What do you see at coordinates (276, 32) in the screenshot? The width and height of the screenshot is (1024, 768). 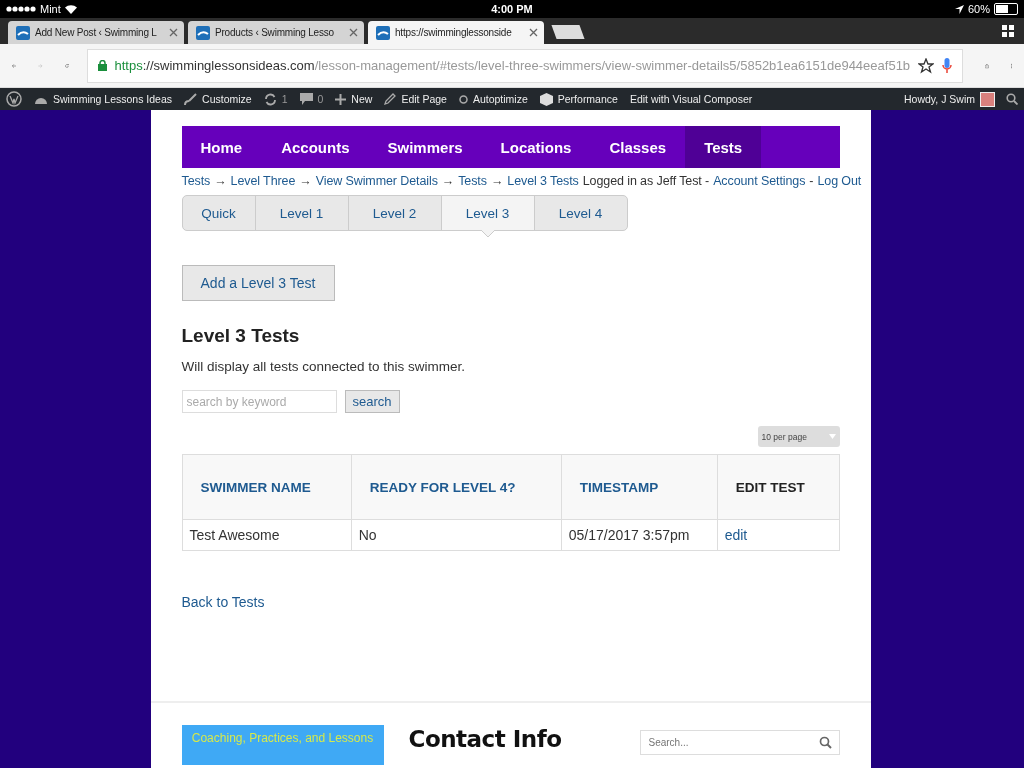 I see `browser-tab: Products ‹ Swimming Lesso` at bounding box center [276, 32].